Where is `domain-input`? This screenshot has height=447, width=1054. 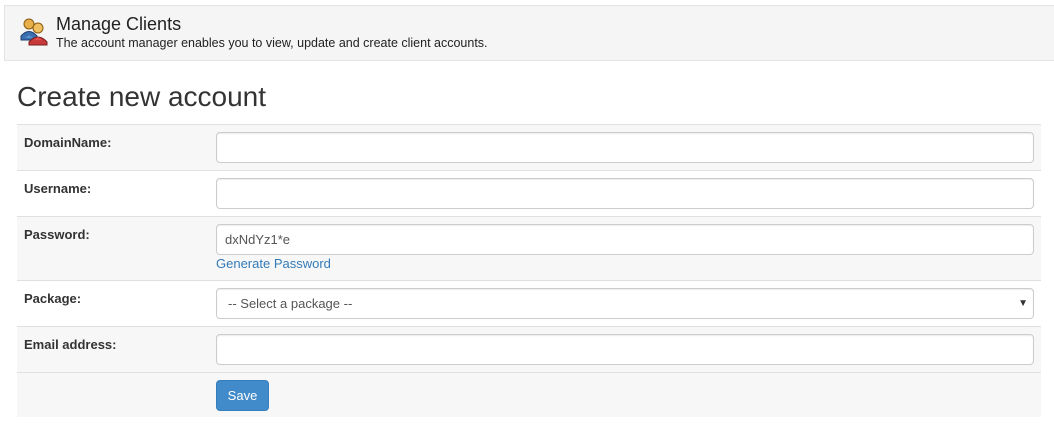
domain-input is located at coordinates (625, 147).